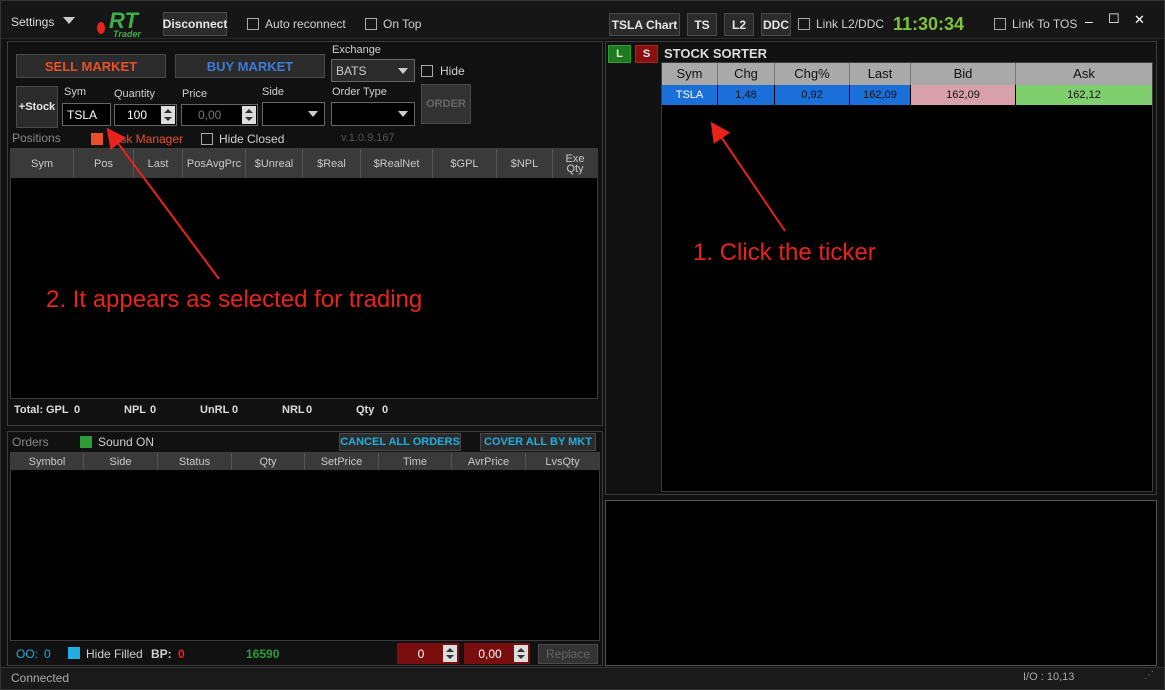 This screenshot has height=690, width=1165. I want to click on annotation-arrows, so click(446, 200).